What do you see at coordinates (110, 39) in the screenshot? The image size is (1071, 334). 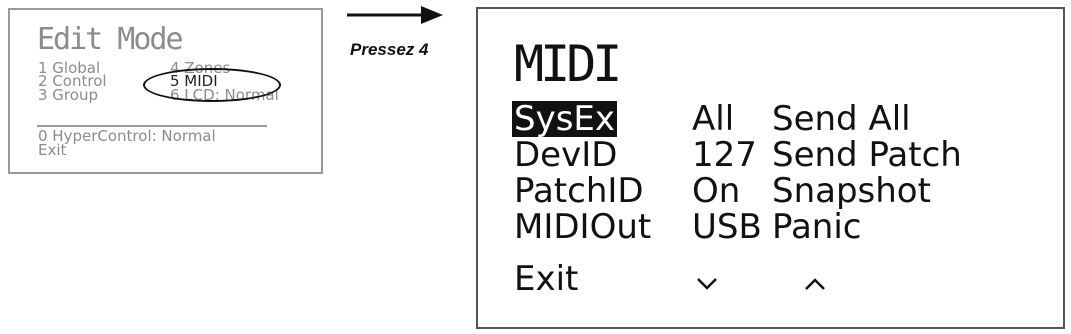 I see `edit-mode-title: Edit Mode` at bounding box center [110, 39].